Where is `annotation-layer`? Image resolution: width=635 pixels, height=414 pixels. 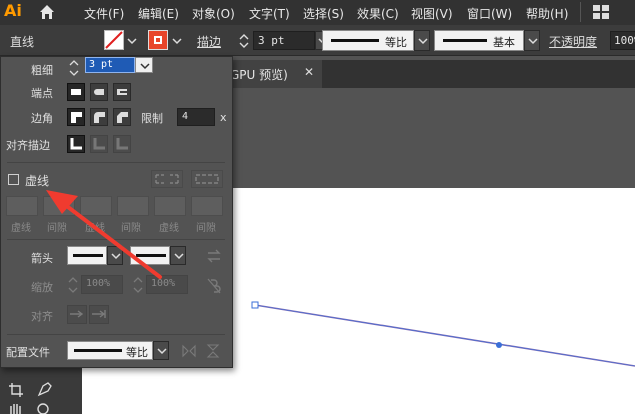
annotation-layer is located at coordinates (104, 234).